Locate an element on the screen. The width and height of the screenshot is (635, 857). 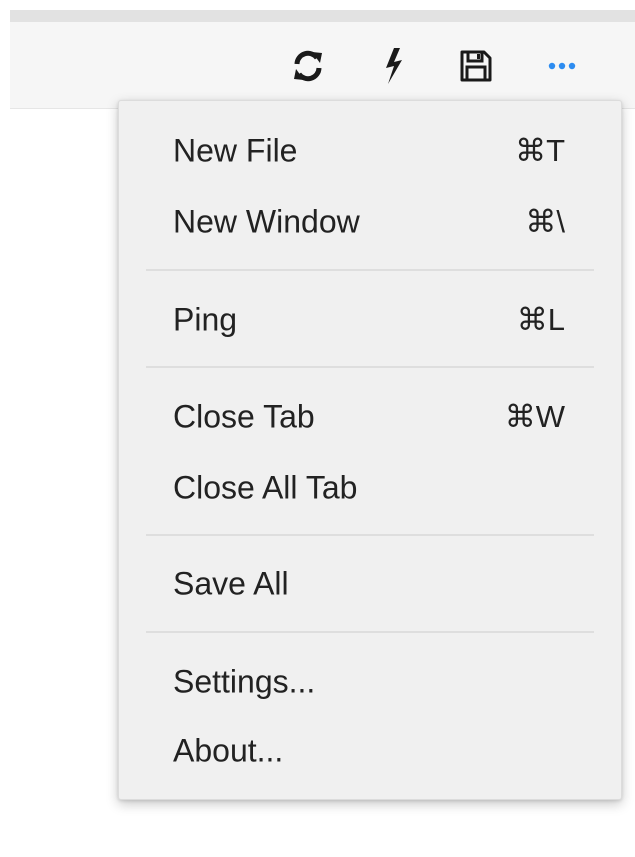
menu-item-shortcut: ⌘T is located at coordinates (540, 150).